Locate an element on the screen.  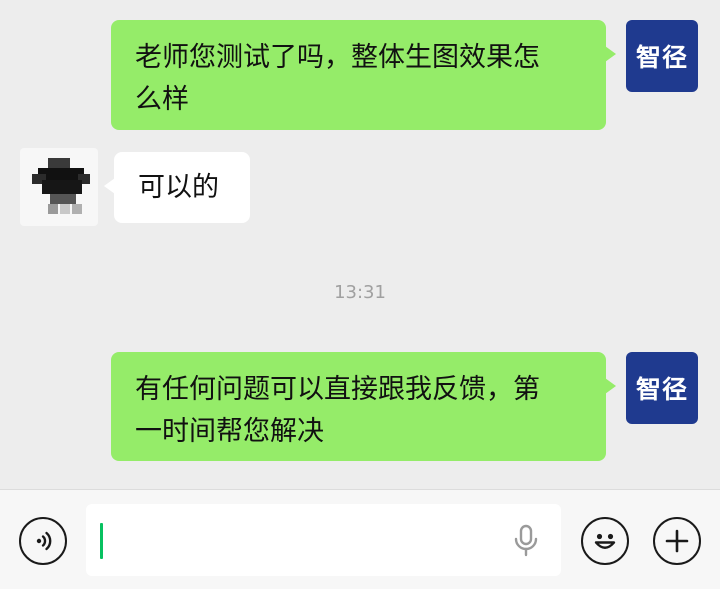
emoji-icon is located at coordinates (605, 541).